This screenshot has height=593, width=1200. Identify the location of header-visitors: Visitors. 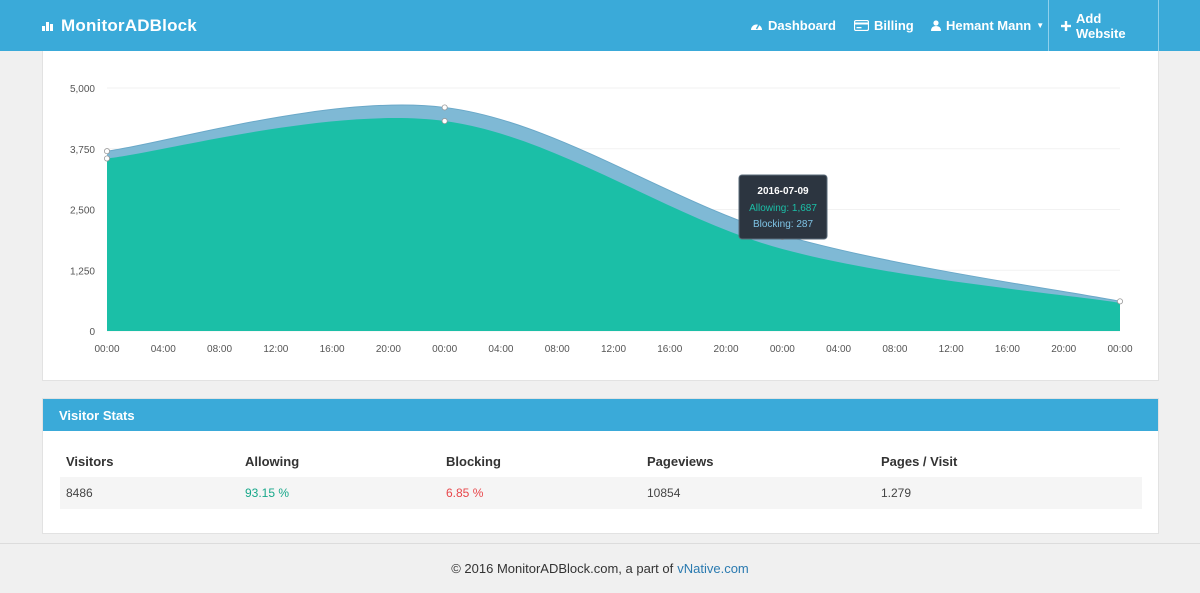
(90, 461).